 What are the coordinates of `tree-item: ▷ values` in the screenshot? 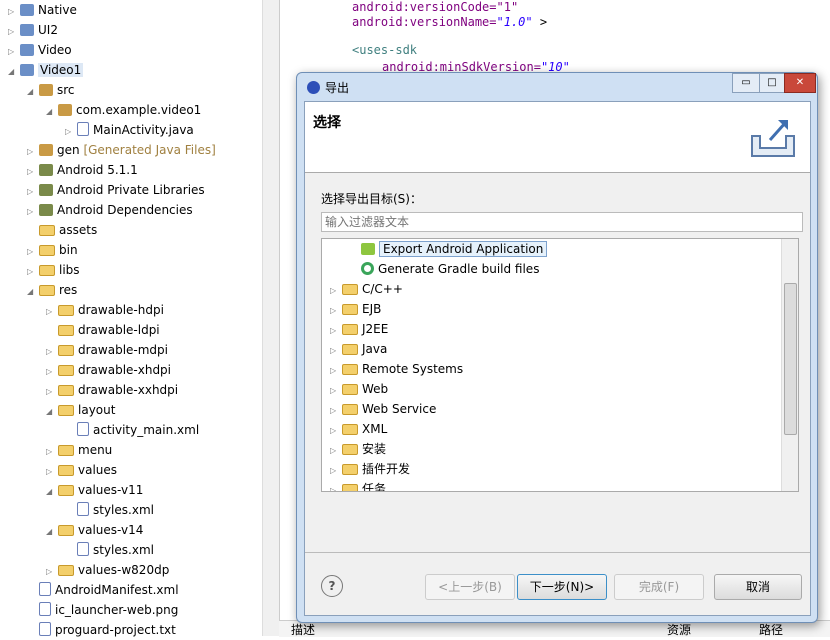 It's located at (81, 470).